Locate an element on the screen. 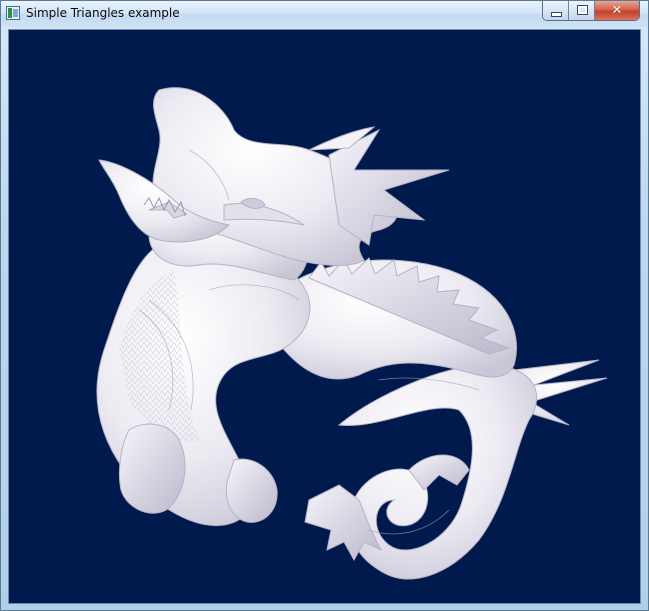 This screenshot has height=611, width=649. maximize-button is located at coordinates (582, 10).